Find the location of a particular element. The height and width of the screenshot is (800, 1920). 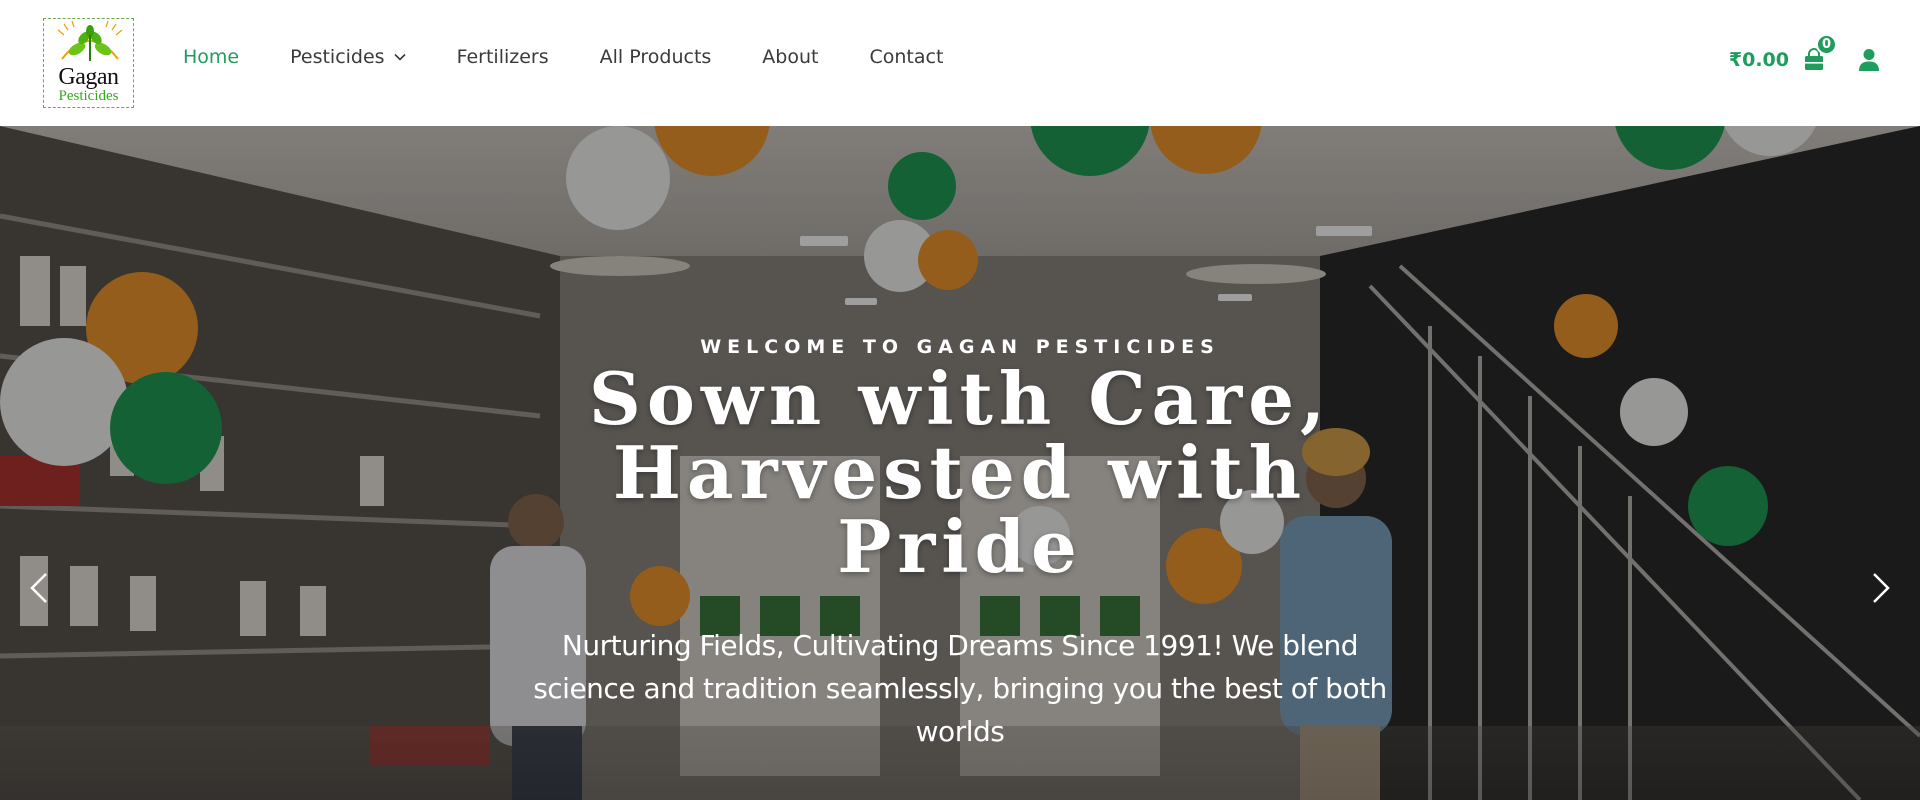

header-actions: ₹0.00 0 is located at coordinates (1804, 53).